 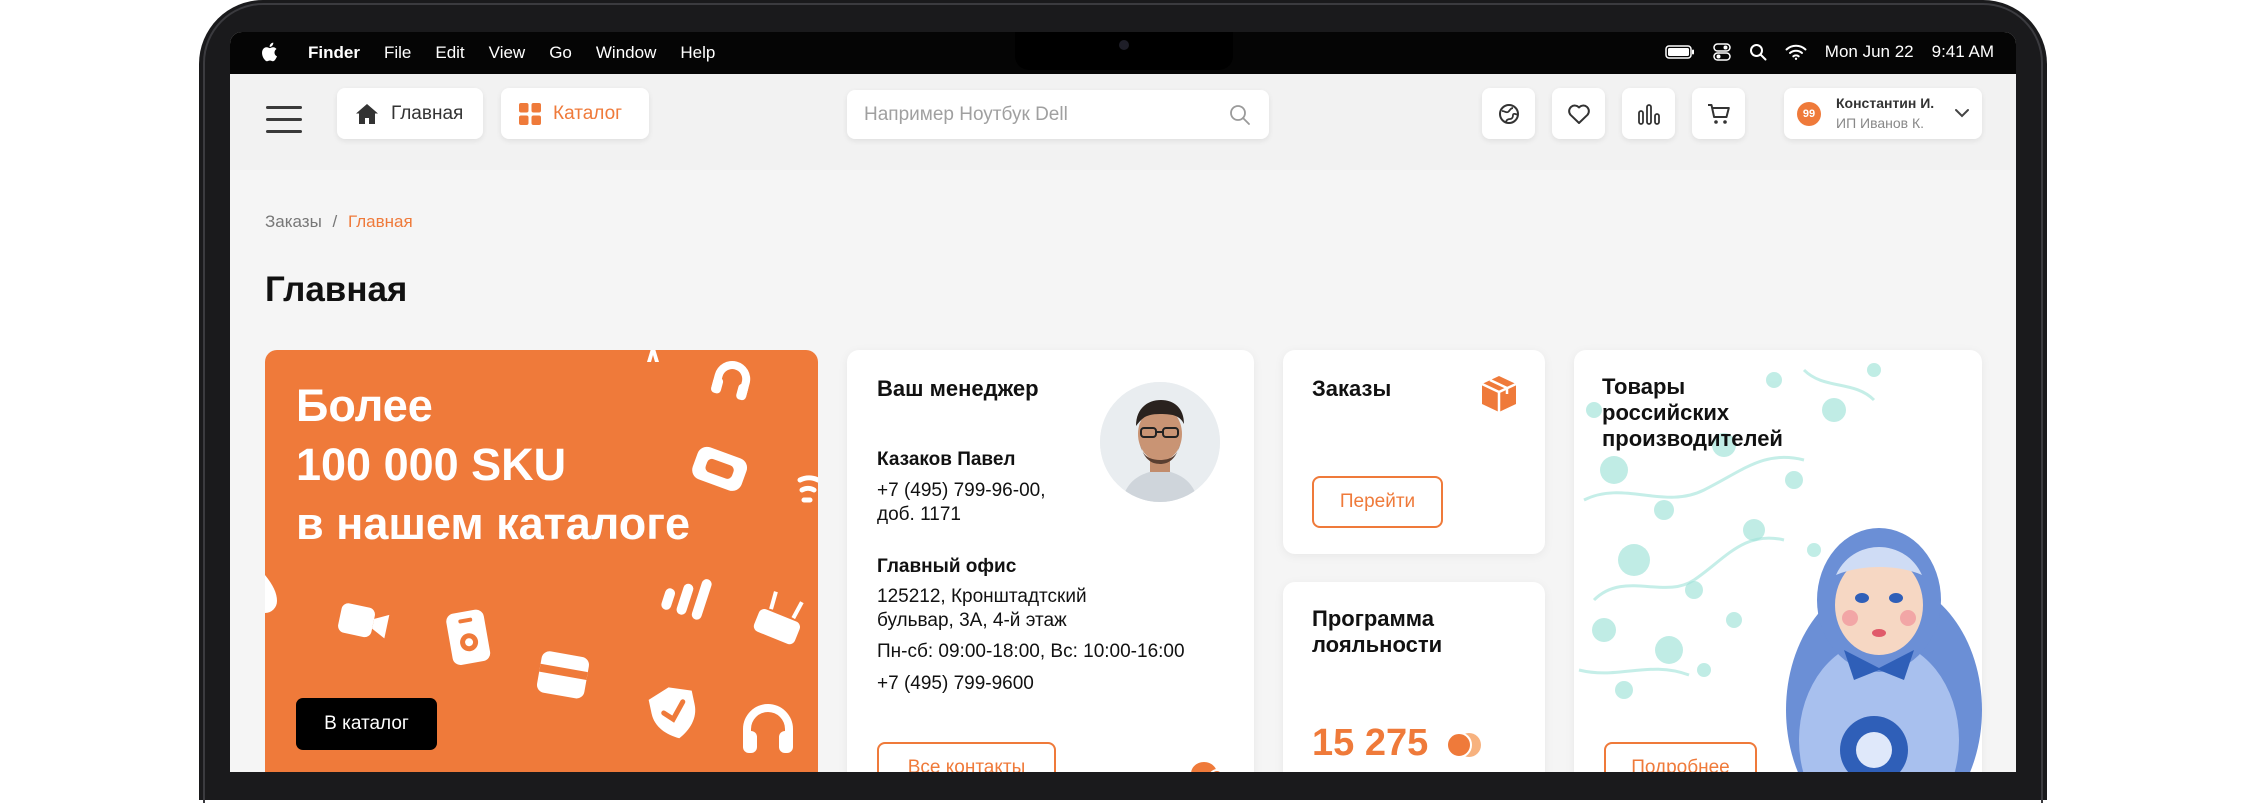 What do you see at coordinates (731, 381) in the screenshot?
I see `headphones-icon` at bounding box center [731, 381].